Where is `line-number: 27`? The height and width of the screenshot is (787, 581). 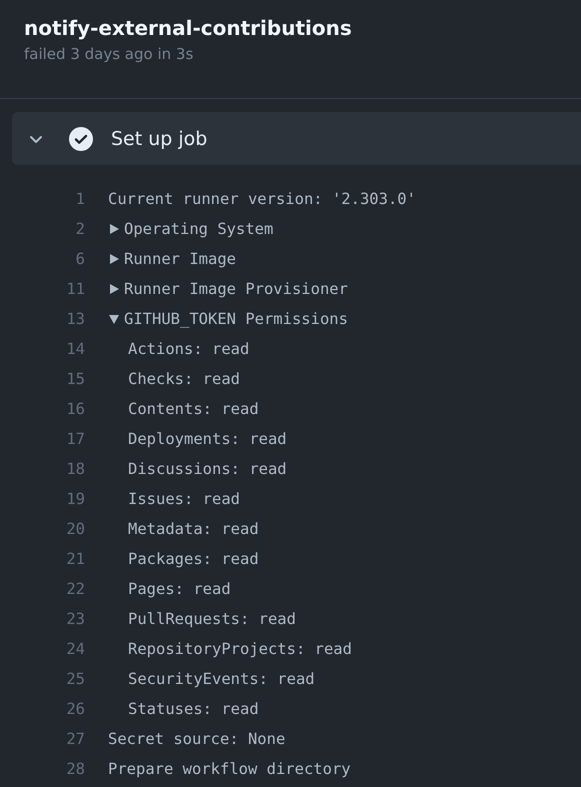 line-number: 27 is located at coordinates (75, 739).